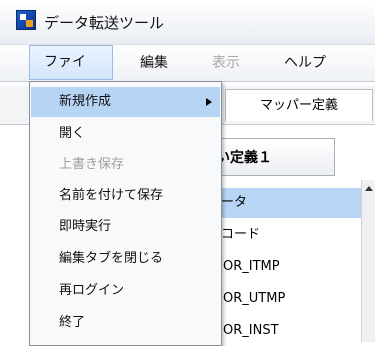 Image resolution: width=375 pixels, height=346 pixels. Describe the element at coordinates (154, 63) in the screenshot. I see `menu-edit: 編集` at that location.